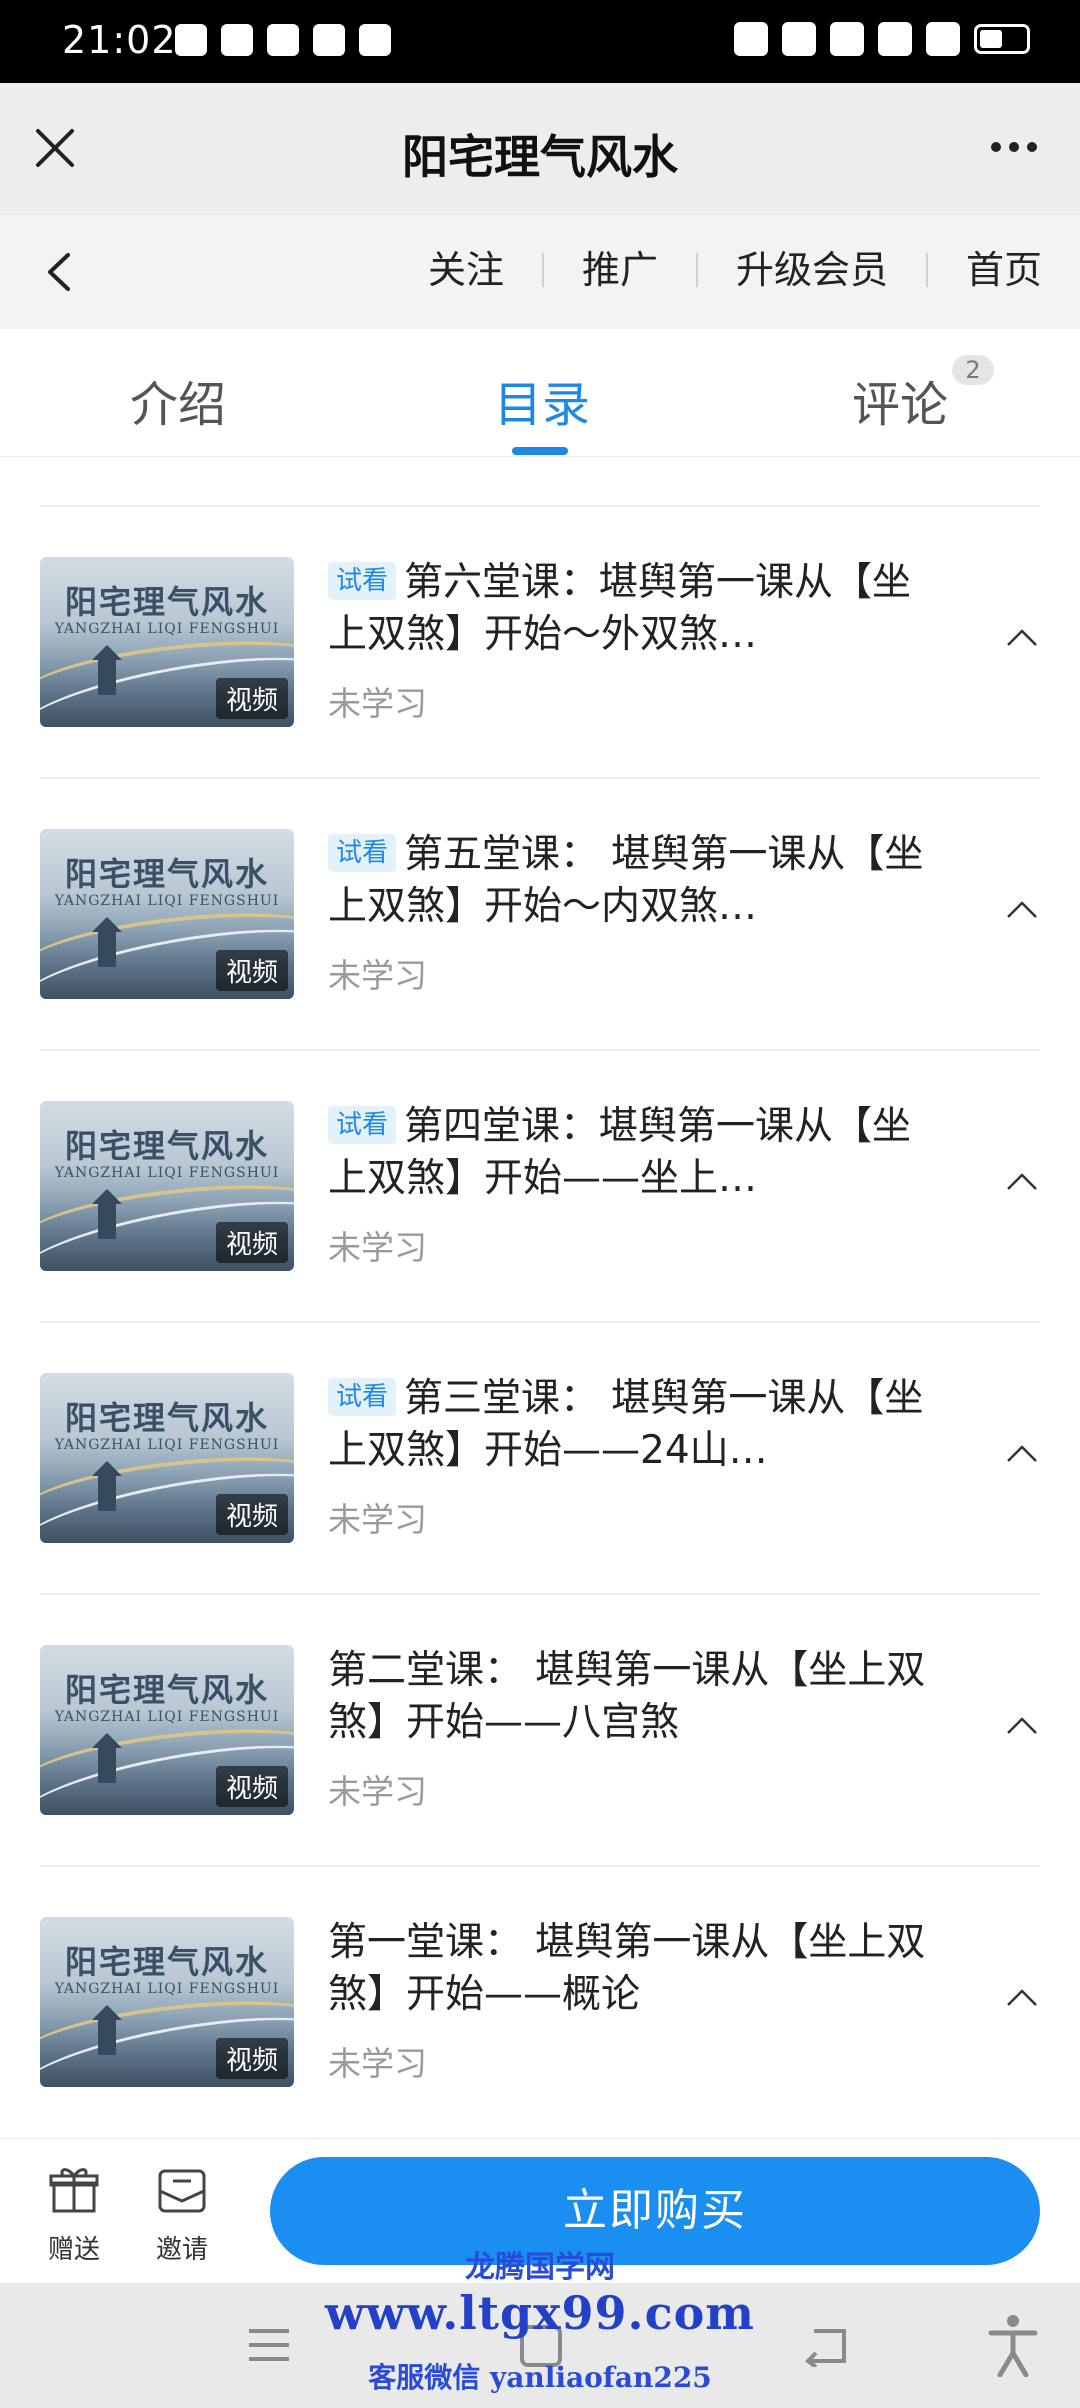 This screenshot has width=1080, height=2408. What do you see at coordinates (540, 2377) in the screenshot?
I see `watermark-contact: 客服微信 yanliaofan225` at bounding box center [540, 2377].